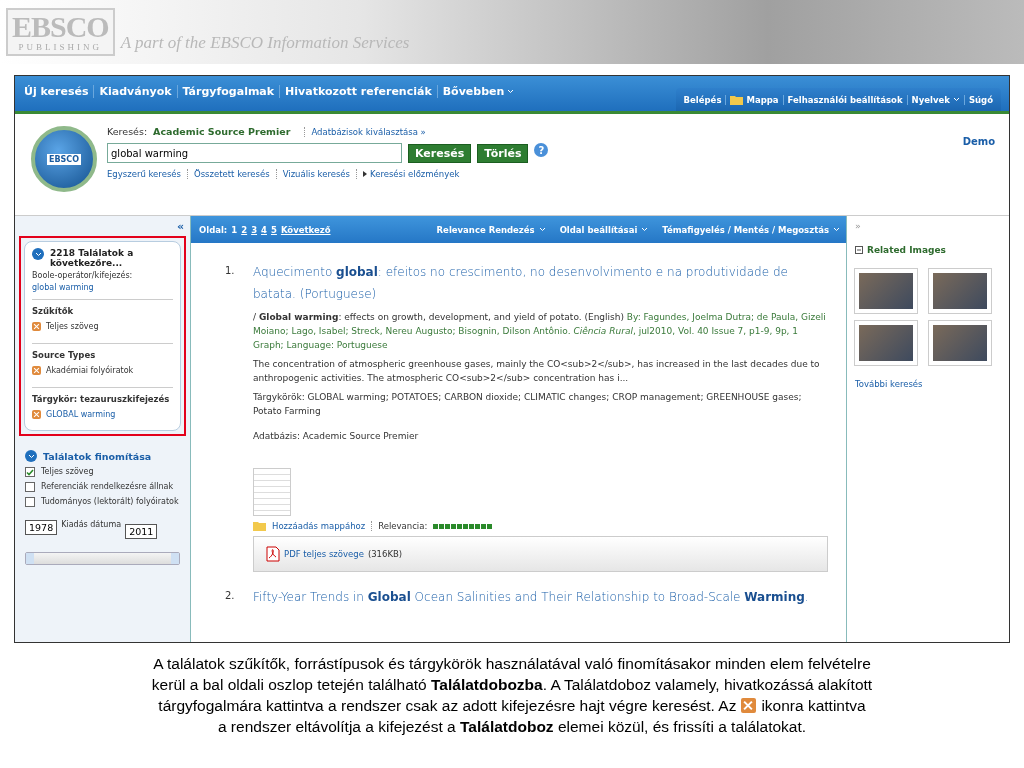 This screenshot has height=768, width=1024. What do you see at coordinates (222, 131) in the screenshot?
I see `database-name: Academic Source Premier` at bounding box center [222, 131].